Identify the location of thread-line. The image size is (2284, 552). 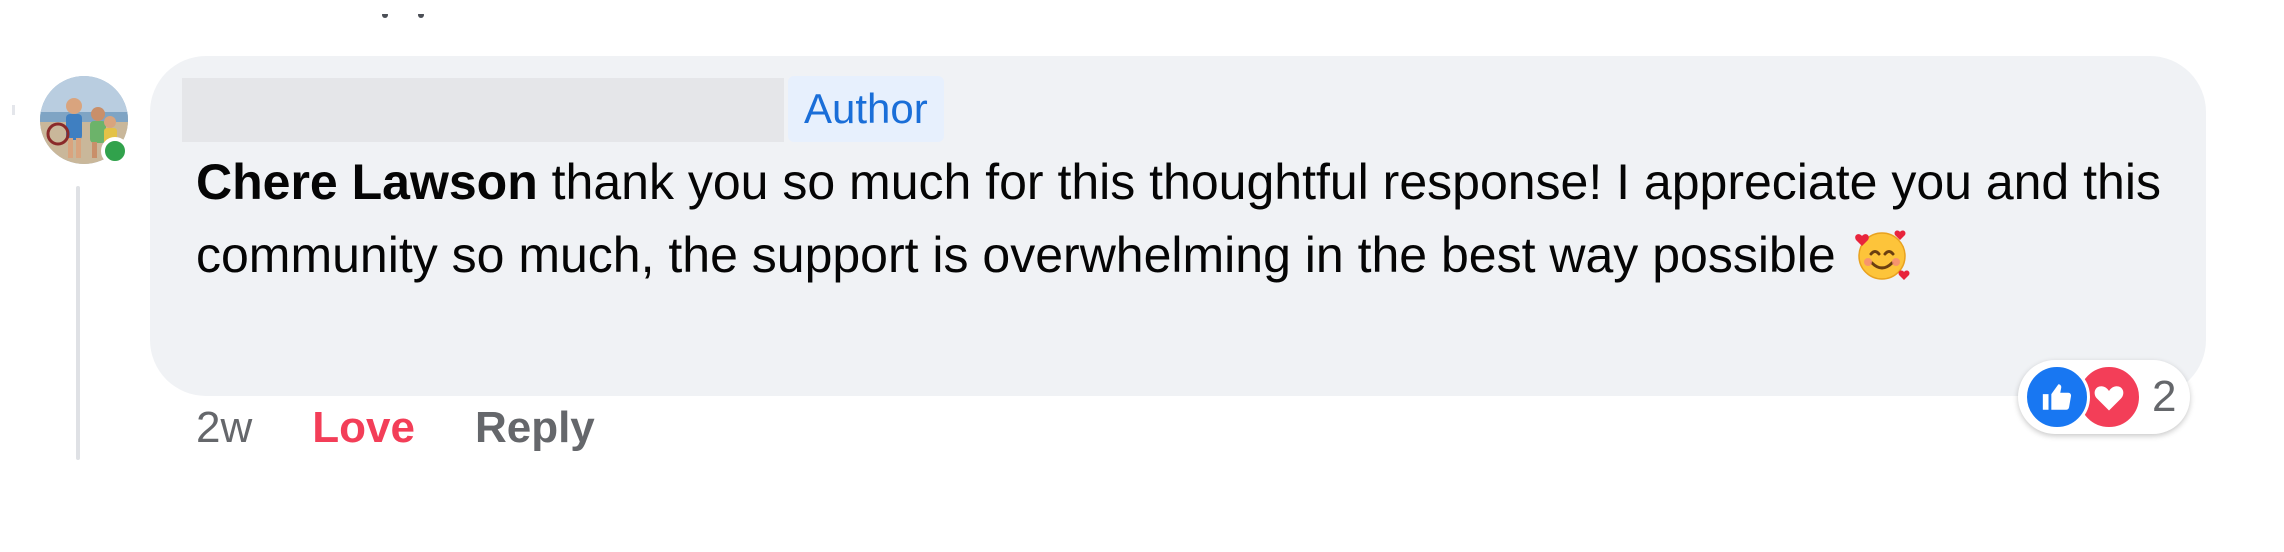
(78, 323).